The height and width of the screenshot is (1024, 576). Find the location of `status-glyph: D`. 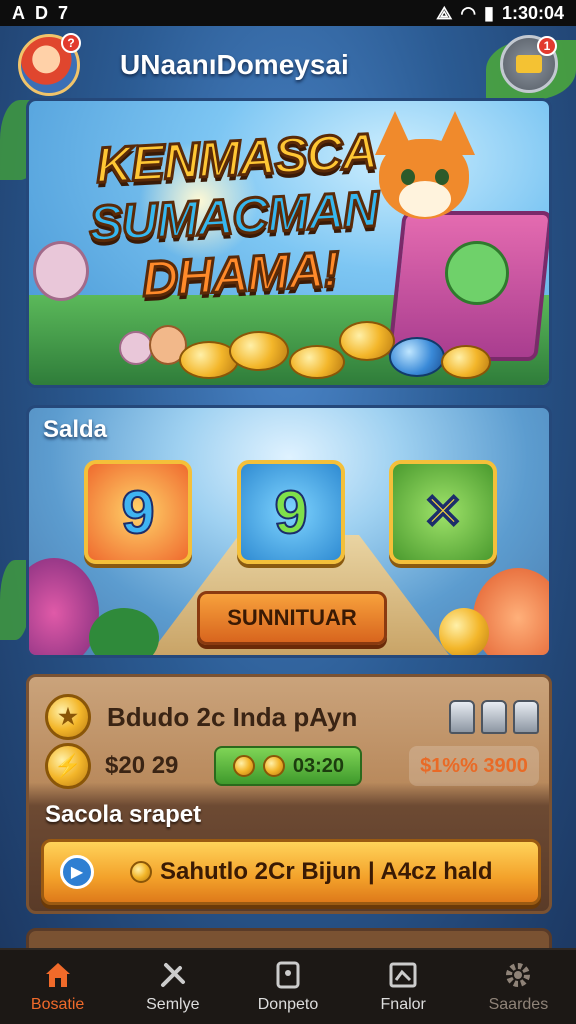

status-glyph: D is located at coordinates (41, 12).